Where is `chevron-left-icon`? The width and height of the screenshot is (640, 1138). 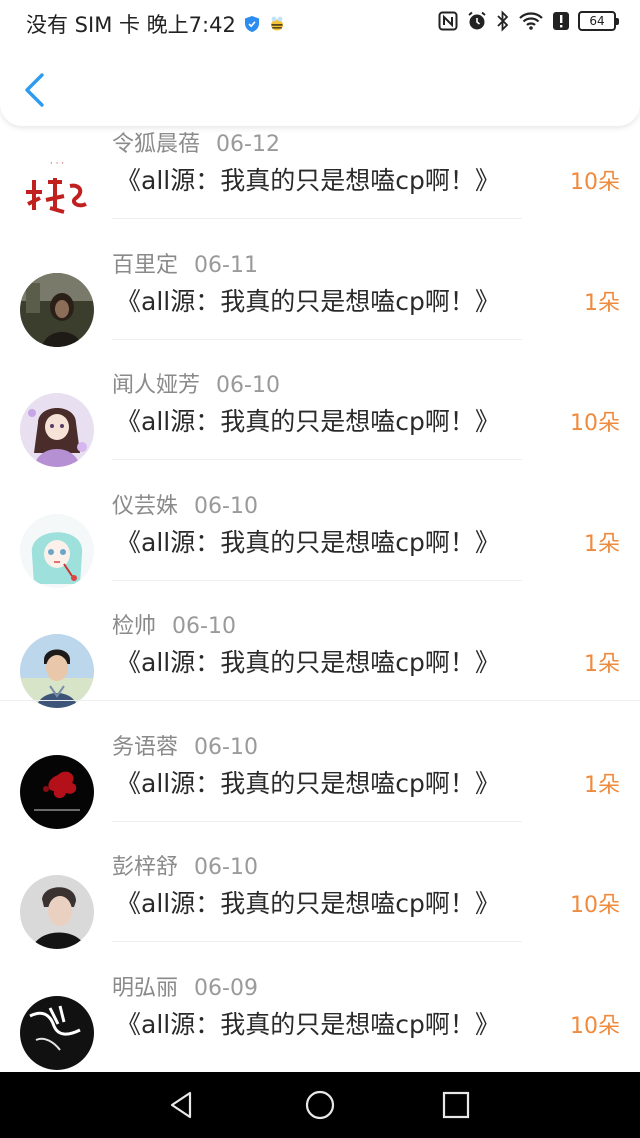
chevron-left-icon is located at coordinates (34, 90).